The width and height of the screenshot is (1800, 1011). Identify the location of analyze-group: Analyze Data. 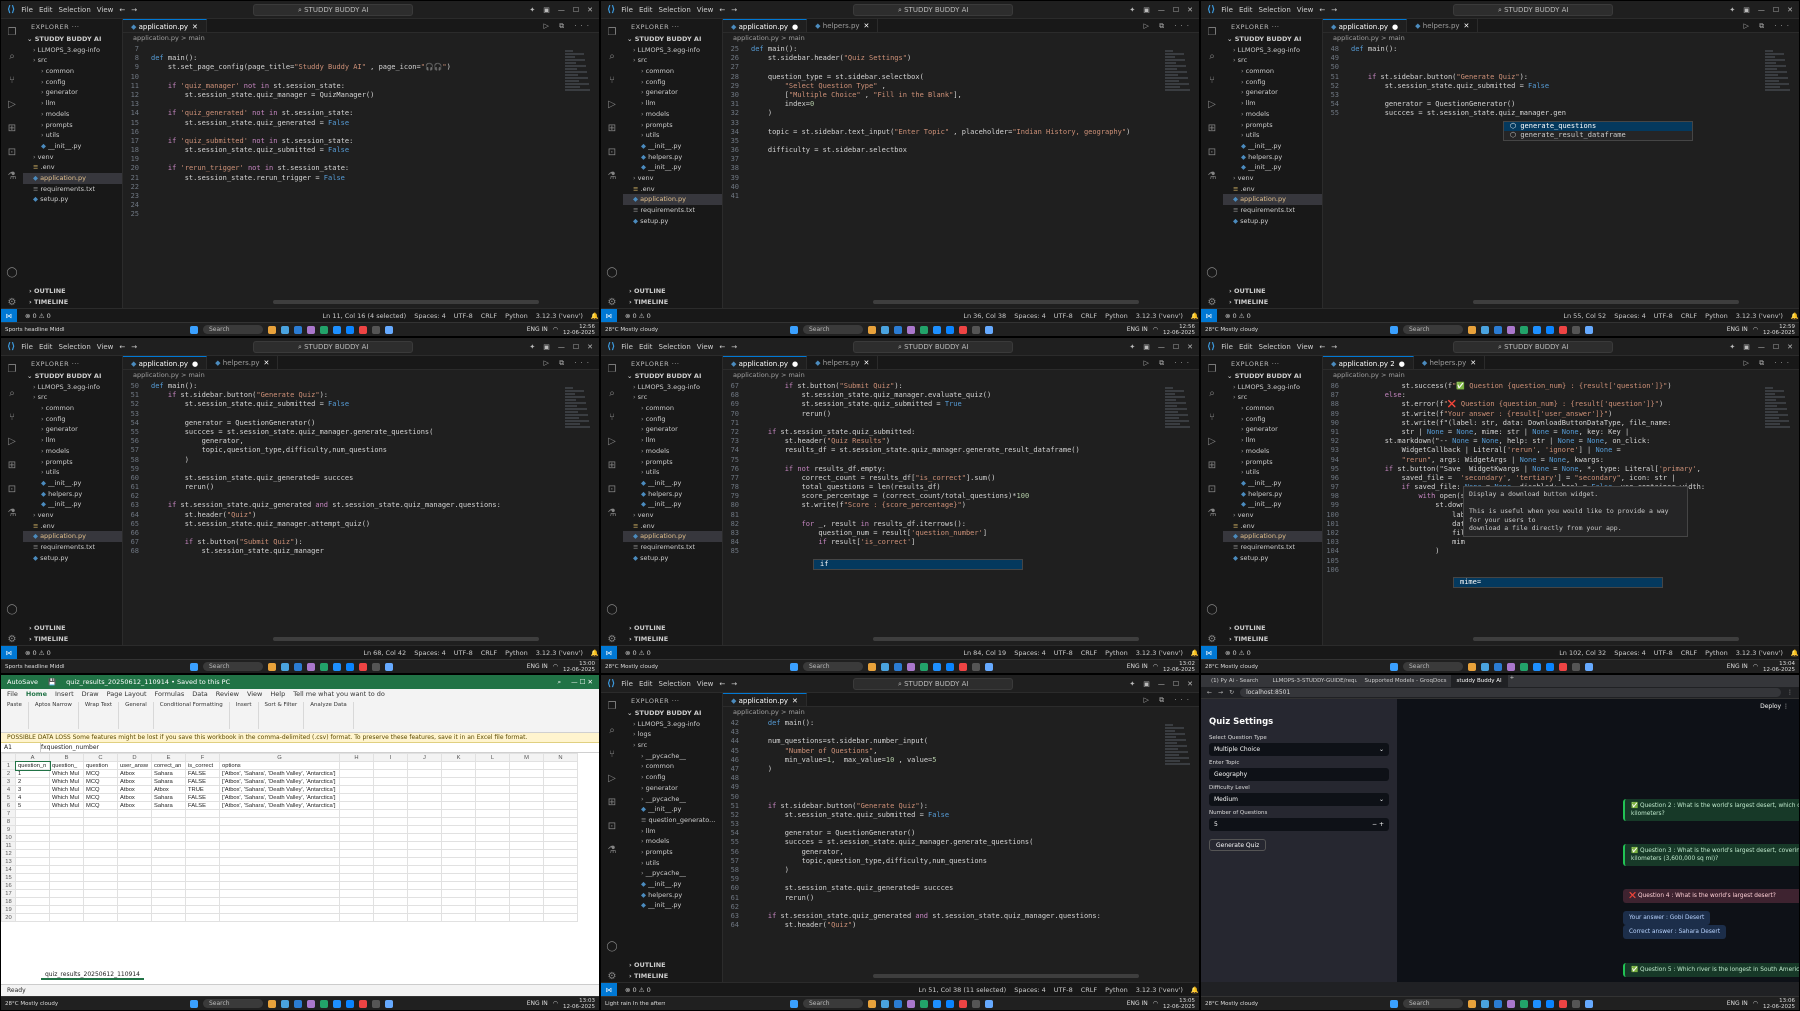
(332, 715).